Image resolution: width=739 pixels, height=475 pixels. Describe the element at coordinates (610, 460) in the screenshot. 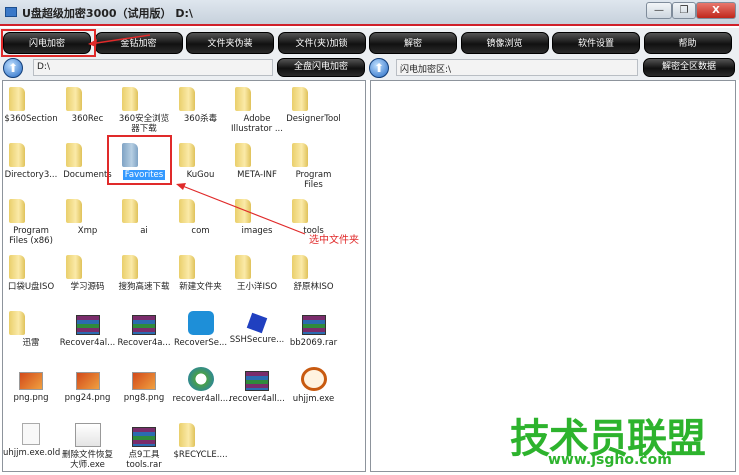

I see `watermark-url: www.jsgho.com` at that location.